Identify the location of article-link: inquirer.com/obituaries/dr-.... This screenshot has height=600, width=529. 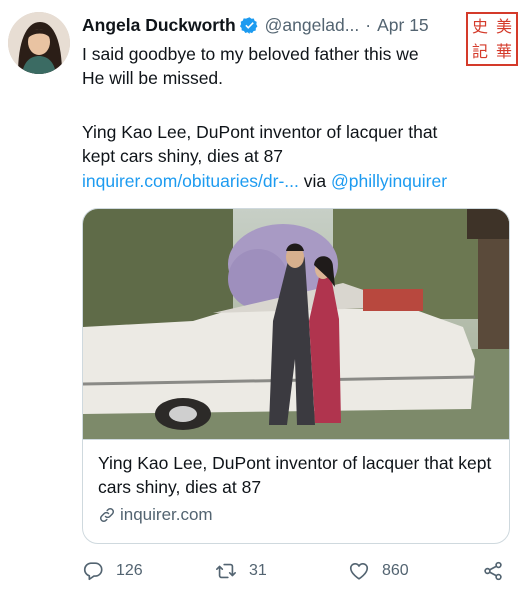
(190, 181).